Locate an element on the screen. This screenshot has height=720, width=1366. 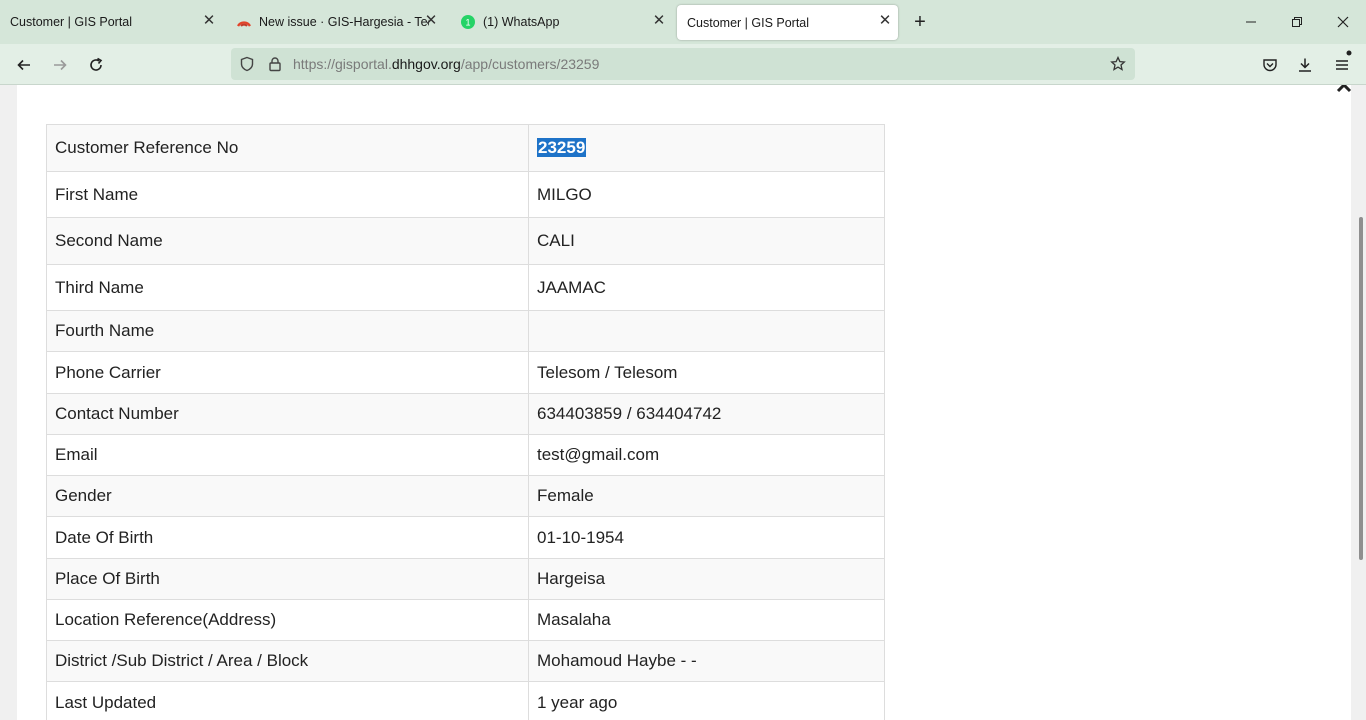
row-value: Mohamoud Haybe - - is located at coordinates (706, 661).